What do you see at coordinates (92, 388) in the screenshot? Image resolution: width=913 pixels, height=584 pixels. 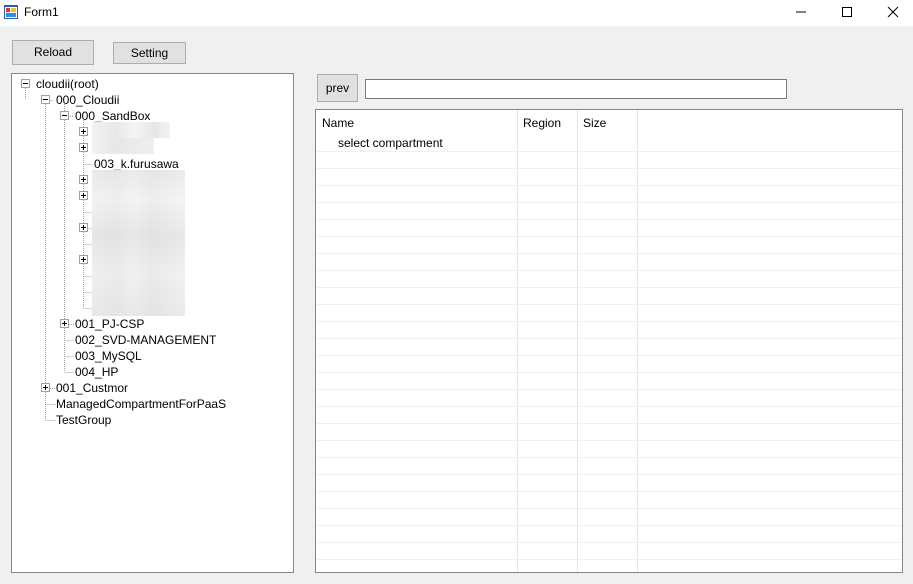 I see `tree-node-001-custmor: 001_Custmor` at bounding box center [92, 388].